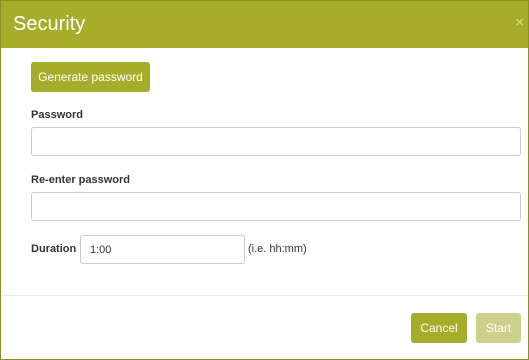 This screenshot has width=529, height=360. What do you see at coordinates (439, 328) in the screenshot?
I see `cancel-button: Cancel` at bounding box center [439, 328].